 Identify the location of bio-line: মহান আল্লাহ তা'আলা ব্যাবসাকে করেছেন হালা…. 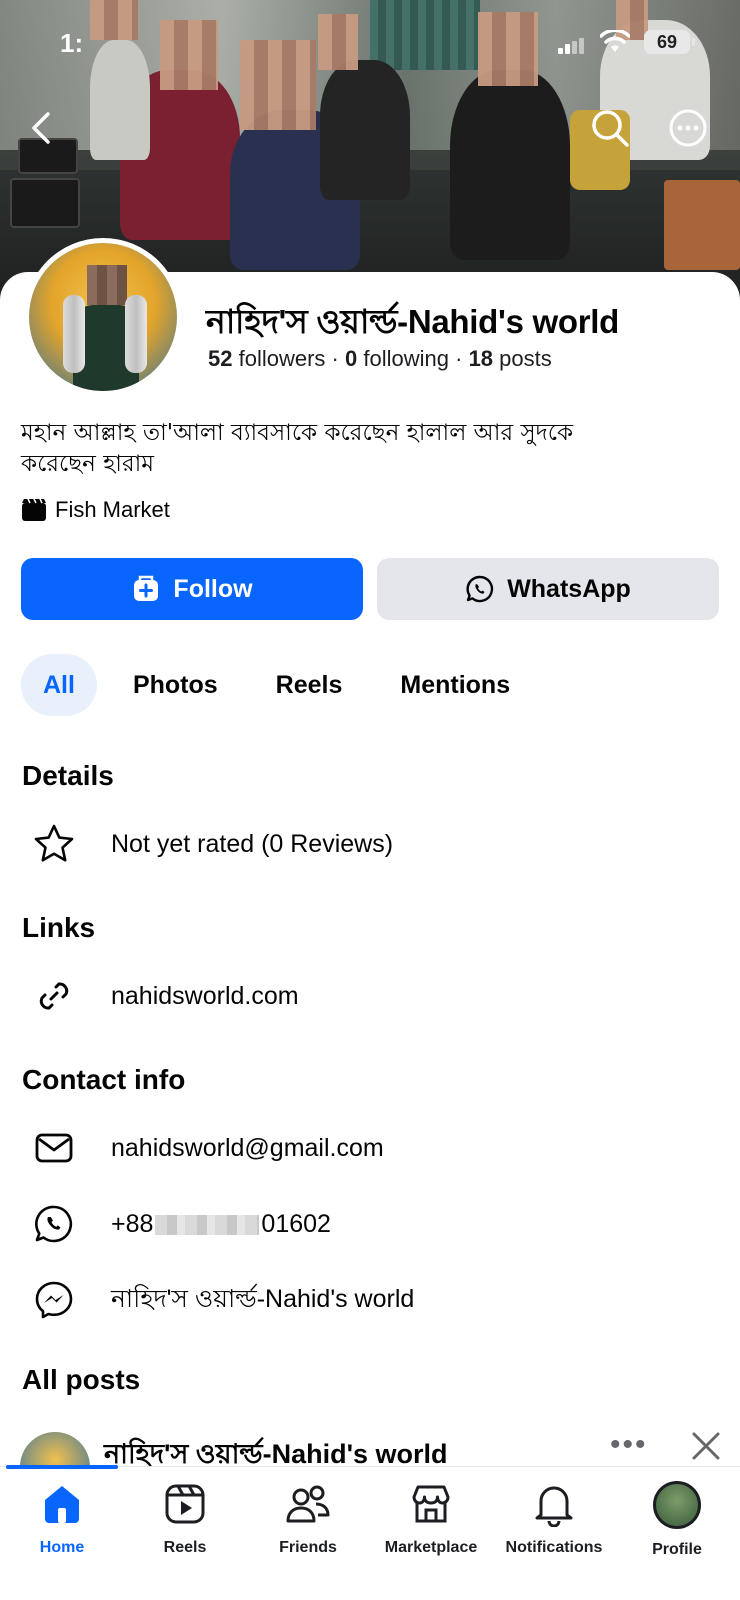
(297, 433).